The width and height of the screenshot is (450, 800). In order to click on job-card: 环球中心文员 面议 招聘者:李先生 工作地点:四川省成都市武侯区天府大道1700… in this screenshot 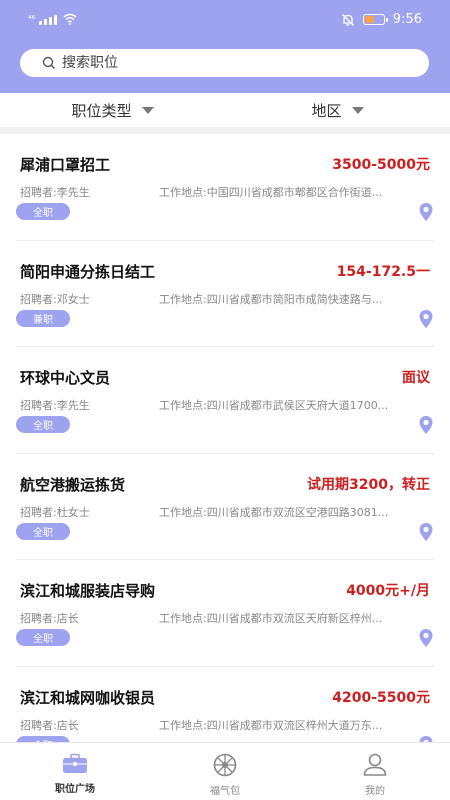, I will do `click(225, 400)`.